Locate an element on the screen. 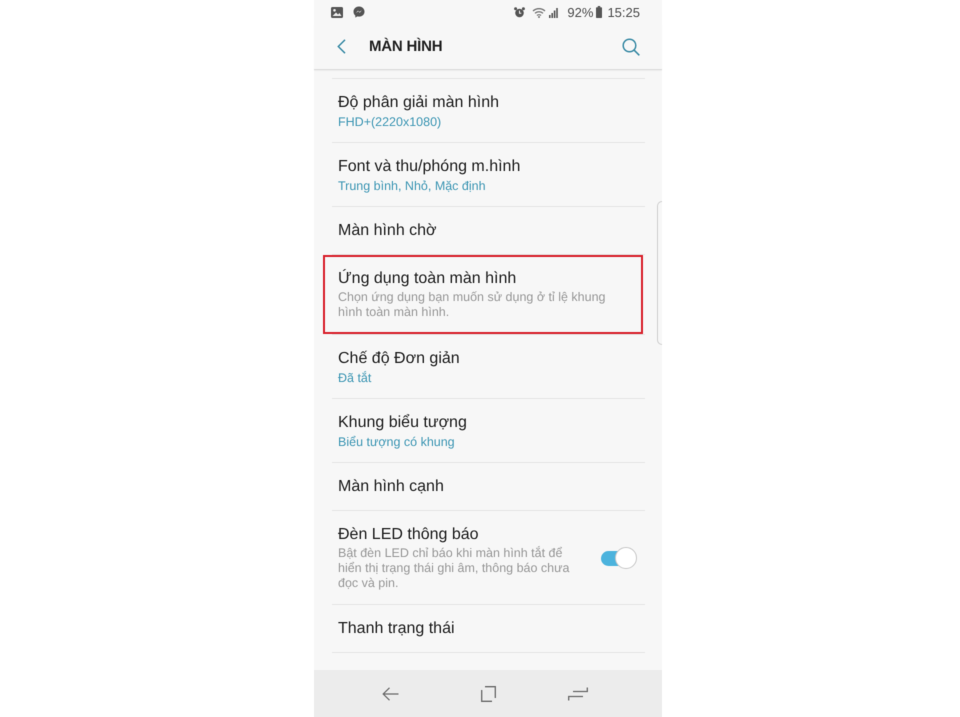 The height and width of the screenshot is (717, 960). signal-bars-icon is located at coordinates (553, 12).